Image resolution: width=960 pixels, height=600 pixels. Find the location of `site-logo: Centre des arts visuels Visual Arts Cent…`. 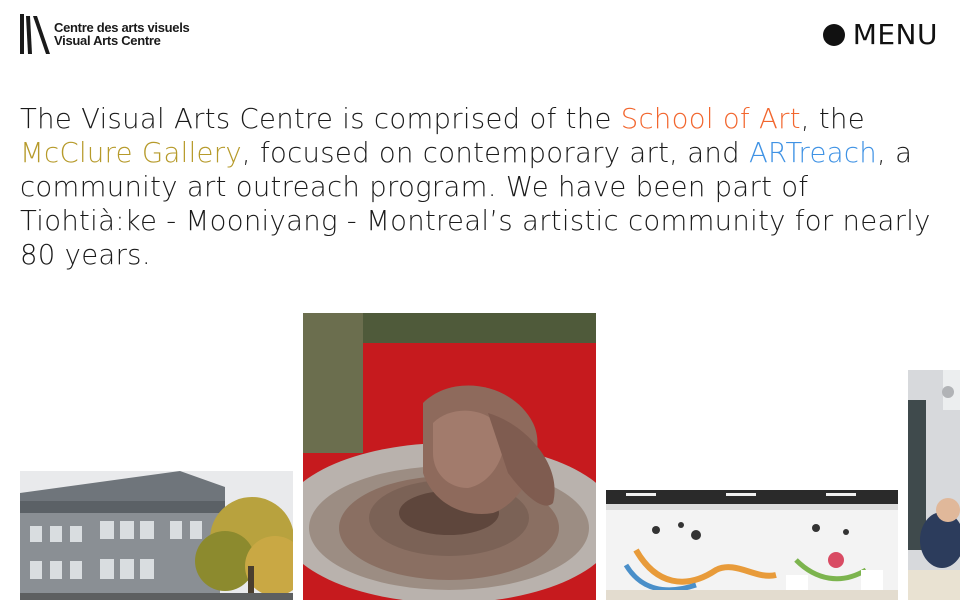

site-logo: Centre des arts visuels Visual Arts Cent… is located at coordinates (105, 34).